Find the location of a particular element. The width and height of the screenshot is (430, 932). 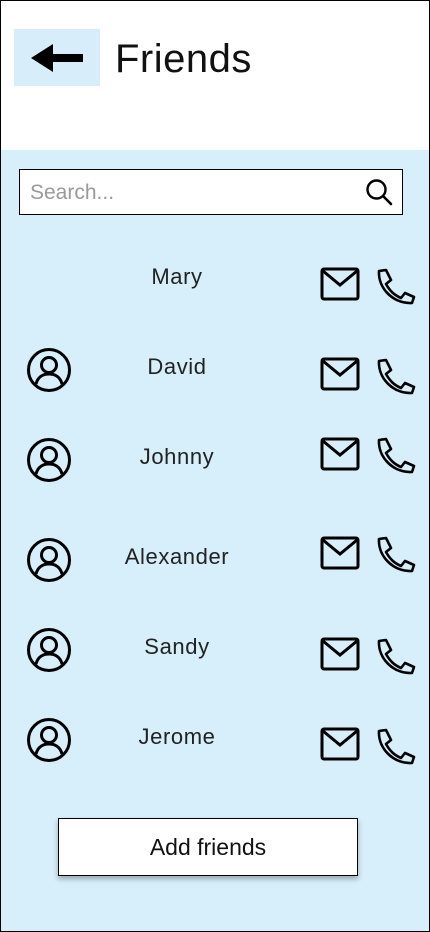

friend-name: Mary is located at coordinates (177, 276).